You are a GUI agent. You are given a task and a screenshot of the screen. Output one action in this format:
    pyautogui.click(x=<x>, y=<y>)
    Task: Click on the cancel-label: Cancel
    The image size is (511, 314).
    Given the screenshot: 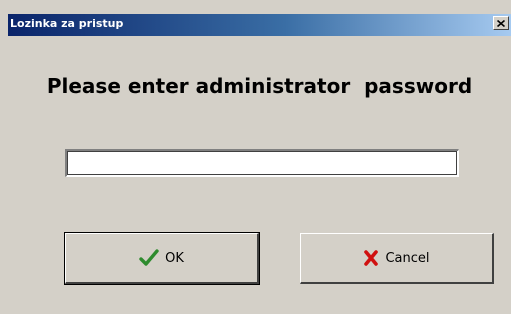 What is the action you would take?
    pyautogui.click(x=407, y=258)
    